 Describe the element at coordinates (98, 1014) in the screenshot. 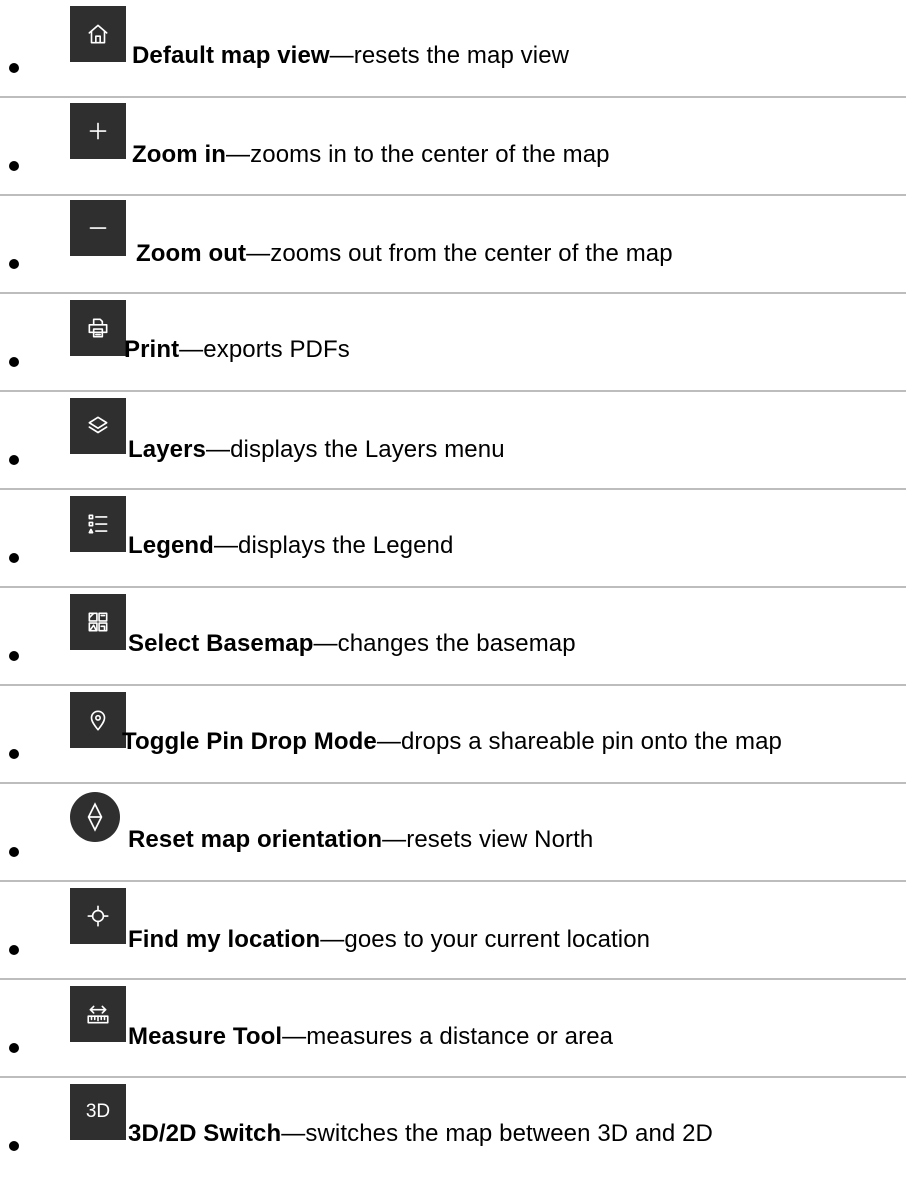

I see `measure-ruler-icon` at that location.